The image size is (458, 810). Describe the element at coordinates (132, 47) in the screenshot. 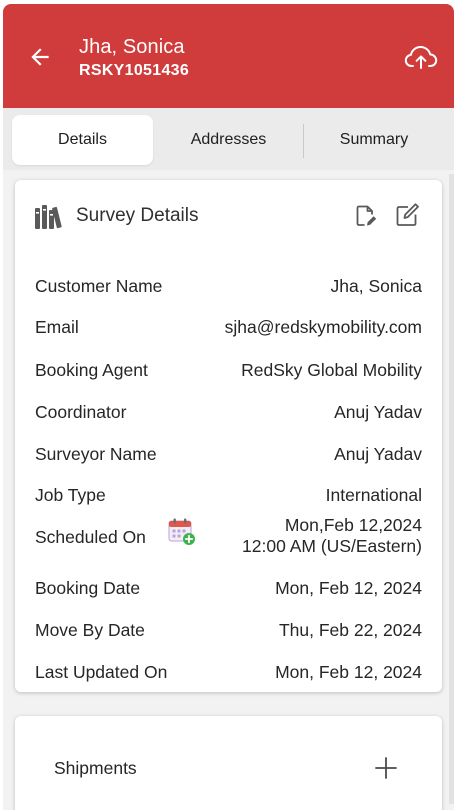

I see `customer-name-title: Jha, Sonica` at that location.